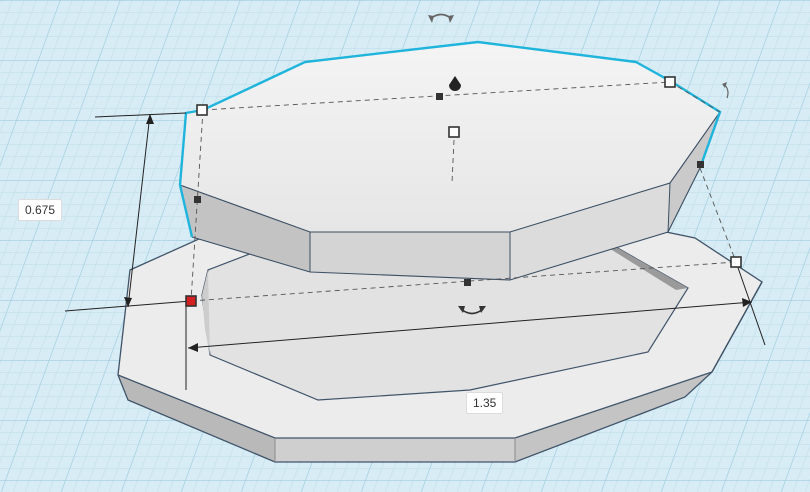 This screenshot has width=810, height=492. I want to click on base-side-front, so click(395, 450).